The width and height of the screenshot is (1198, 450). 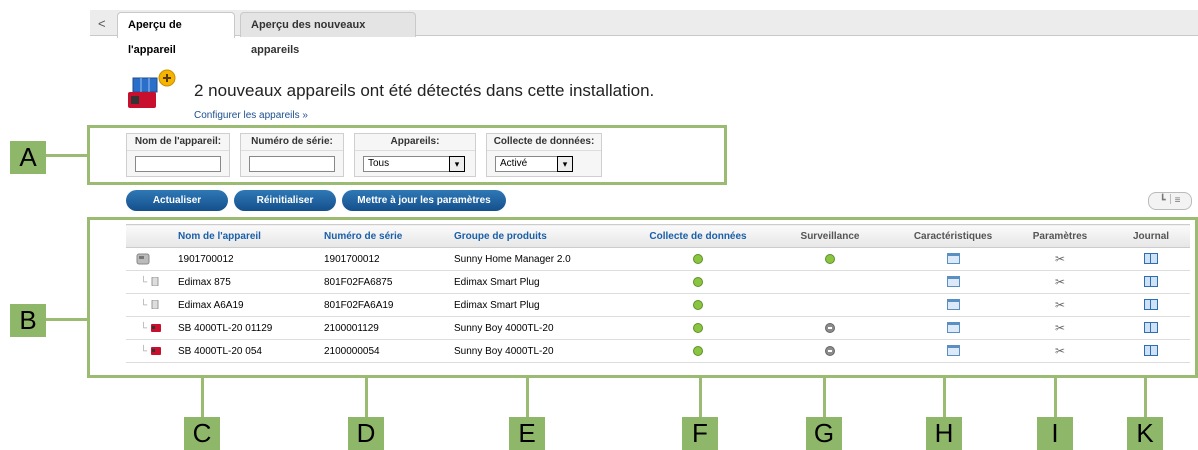 I want to click on callout-label-h: H, so click(x=944, y=433).